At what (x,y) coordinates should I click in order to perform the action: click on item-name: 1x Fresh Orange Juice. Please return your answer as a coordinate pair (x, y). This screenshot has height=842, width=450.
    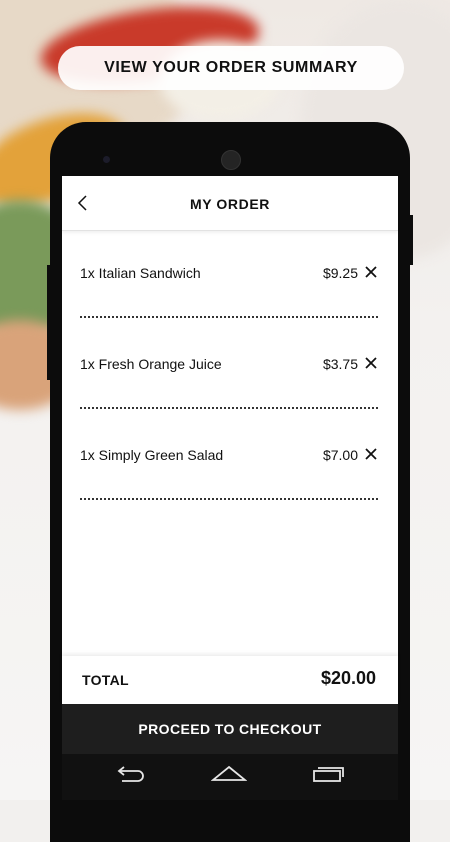
    Looking at the image, I should click on (151, 364).